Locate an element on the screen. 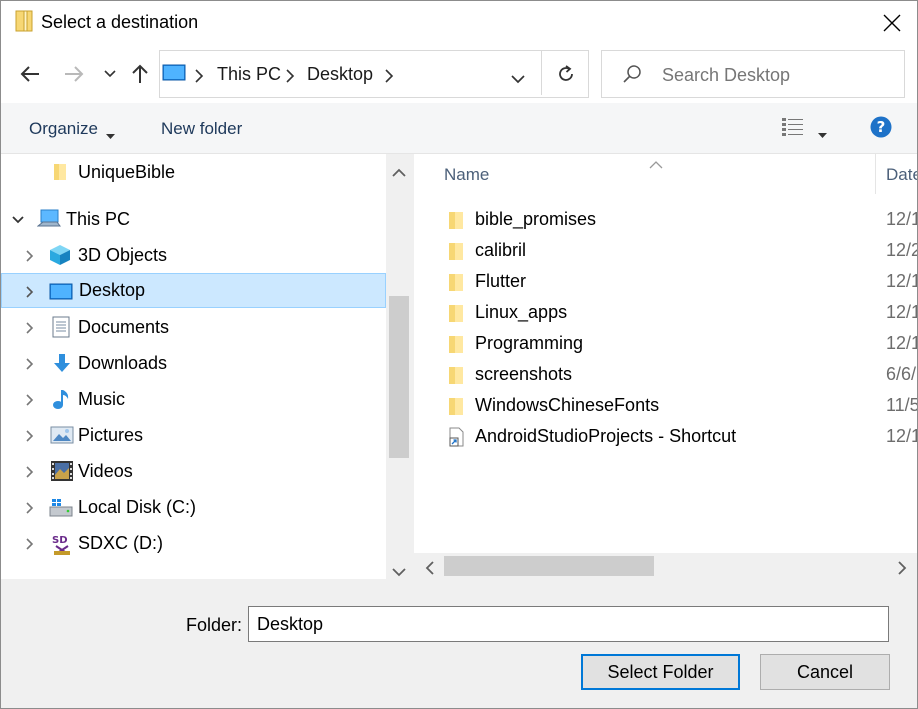 The height and width of the screenshot is (709, 918). column-divider is located at coordinates (875, 174).